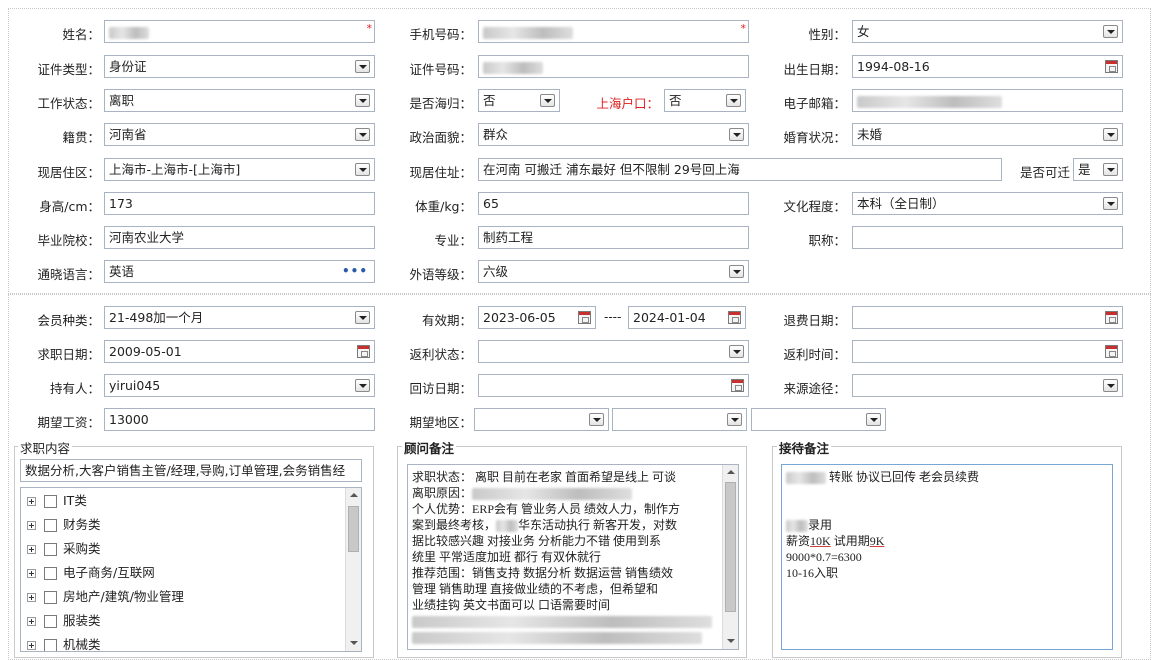 The image size is (1155, 660). I want to click on tree-item-finance: 财务类, so click(64, 525).